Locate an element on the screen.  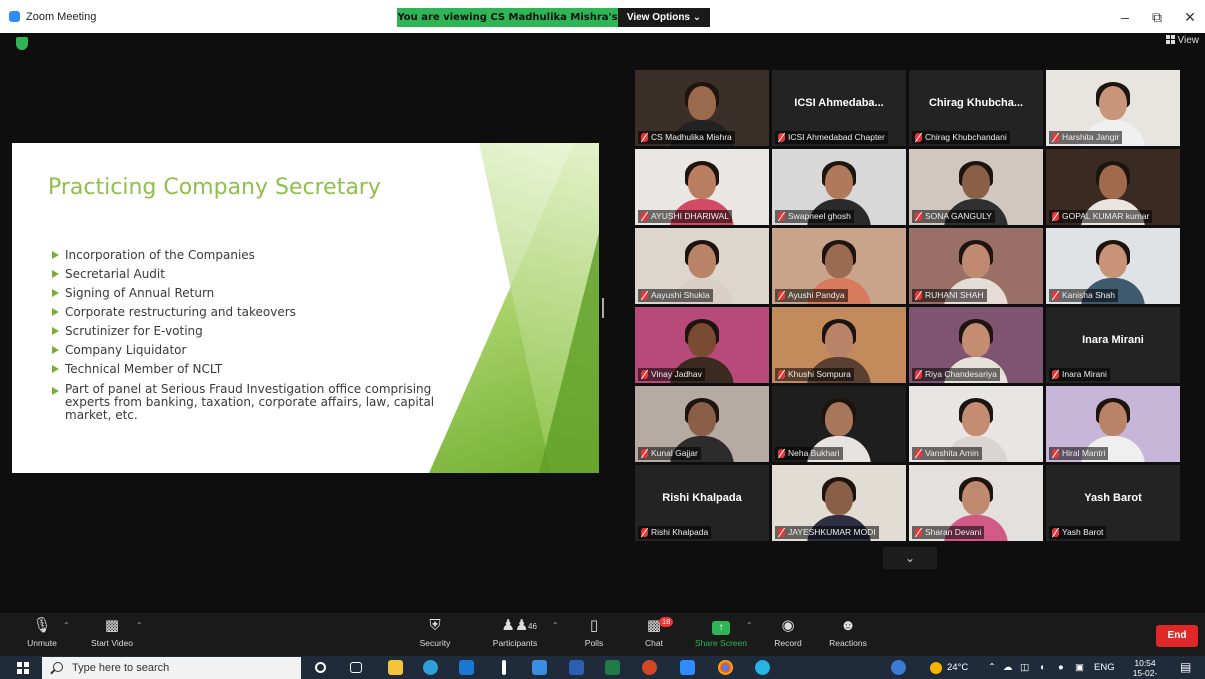
taskbar-search-input: Type here to search is located at coordinates (171, 668).